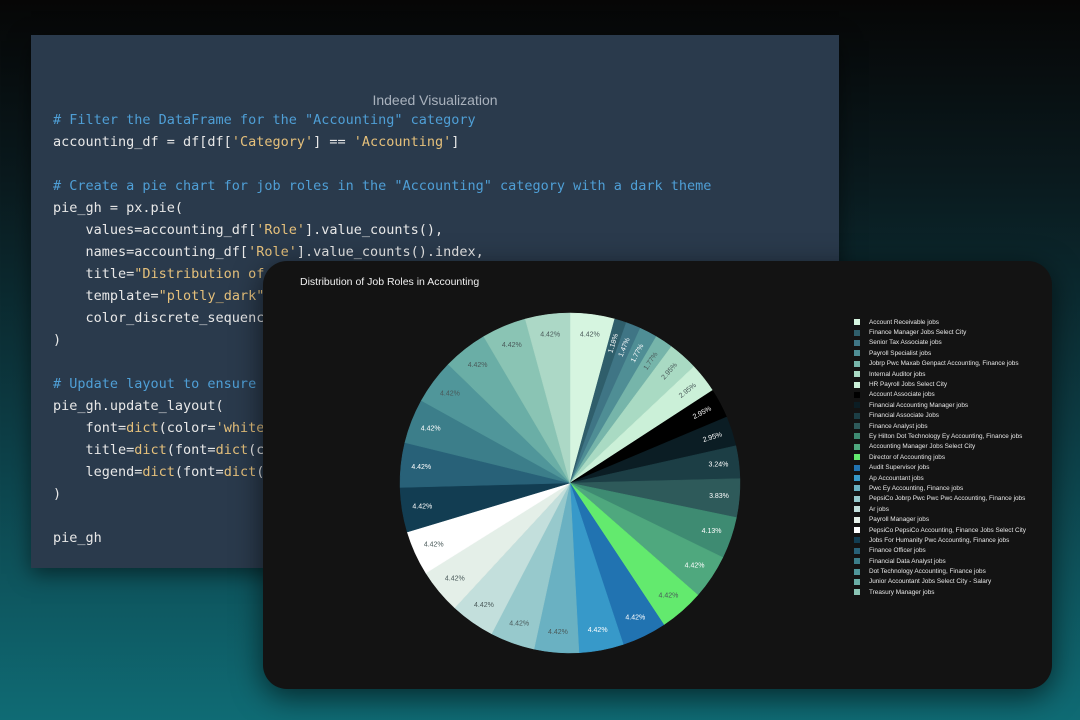  What do you see at coordinates (940, 395) in the screenshot?
I see `legend-item: Account Associate jobs` at bounding box center [940, 395].